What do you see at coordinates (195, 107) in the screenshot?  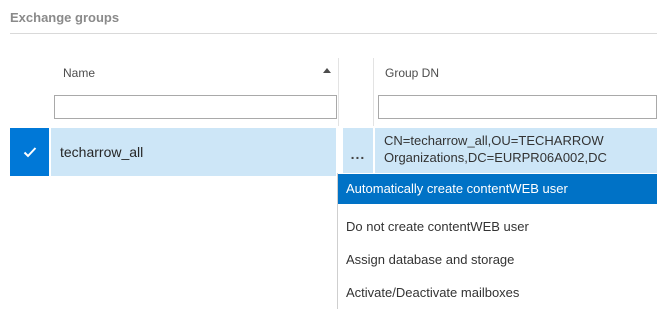 I see `name-filter-input` at bounding box center [195, 107].